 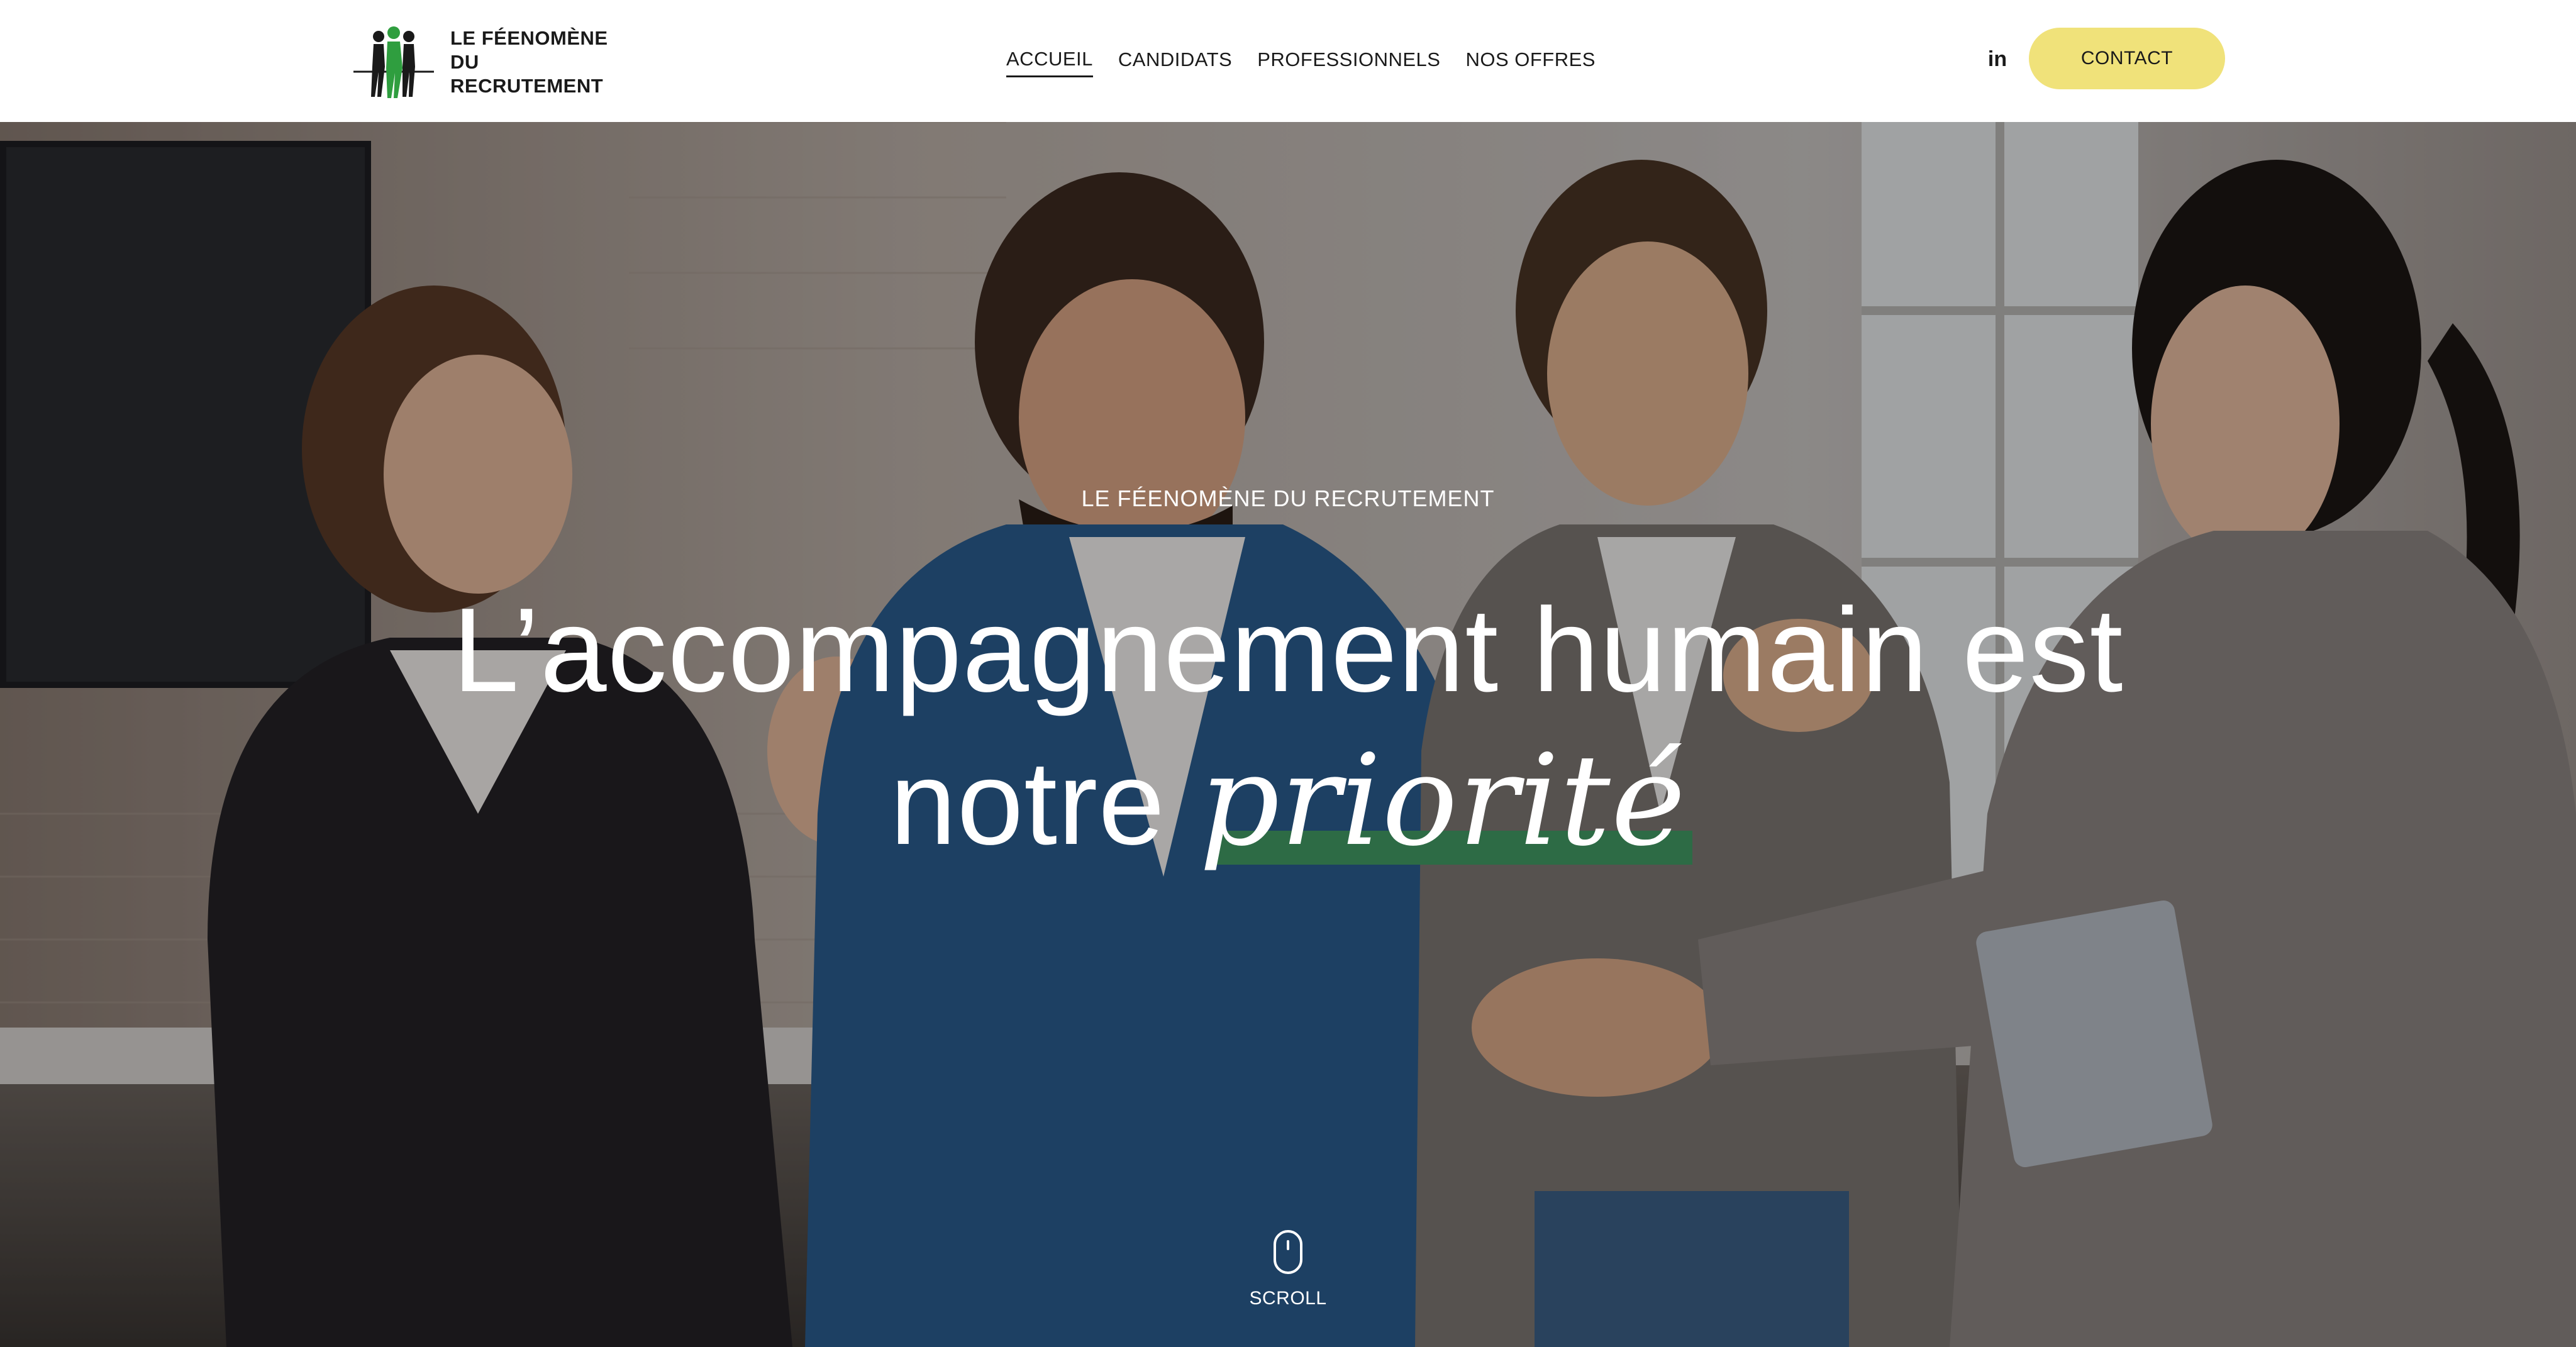 I want to click on nav-item-accueil: ACCUEIL, so click(x=1049, y=60).